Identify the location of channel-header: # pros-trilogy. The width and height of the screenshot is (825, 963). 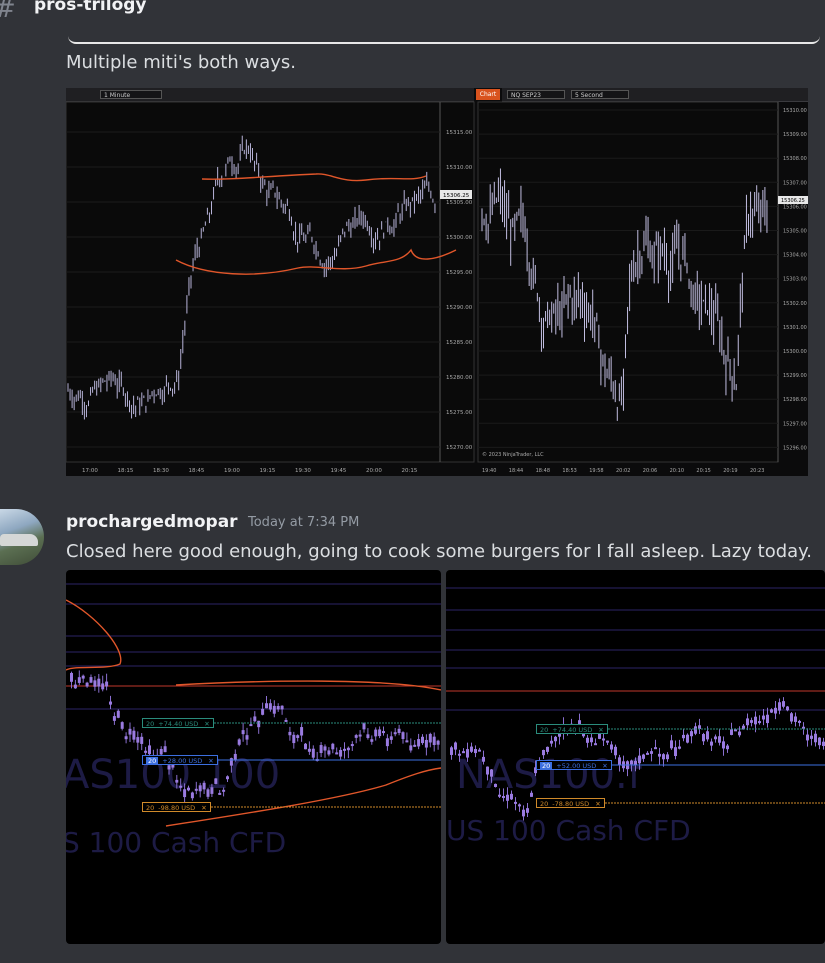
(412, 18).